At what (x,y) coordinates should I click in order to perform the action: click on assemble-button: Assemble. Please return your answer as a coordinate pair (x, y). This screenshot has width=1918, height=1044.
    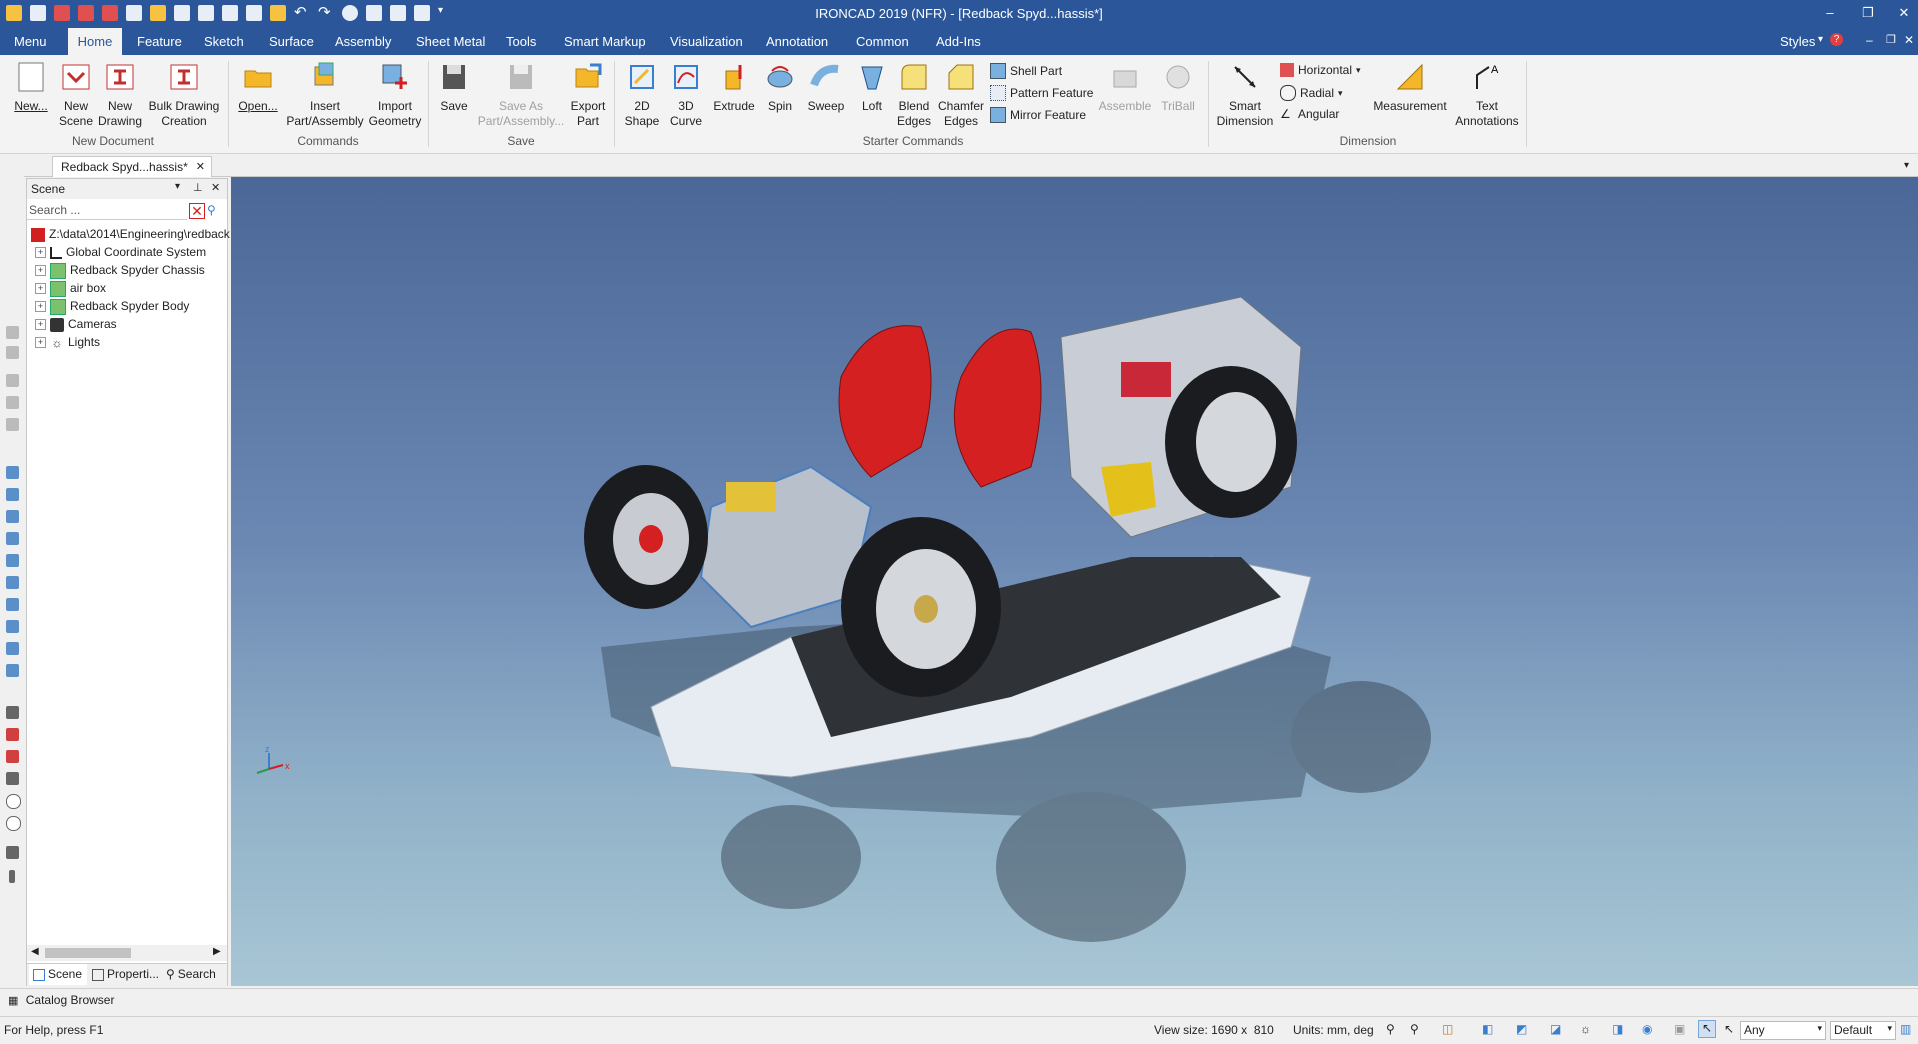
    Looking at the image, I should click on (1125, 87).